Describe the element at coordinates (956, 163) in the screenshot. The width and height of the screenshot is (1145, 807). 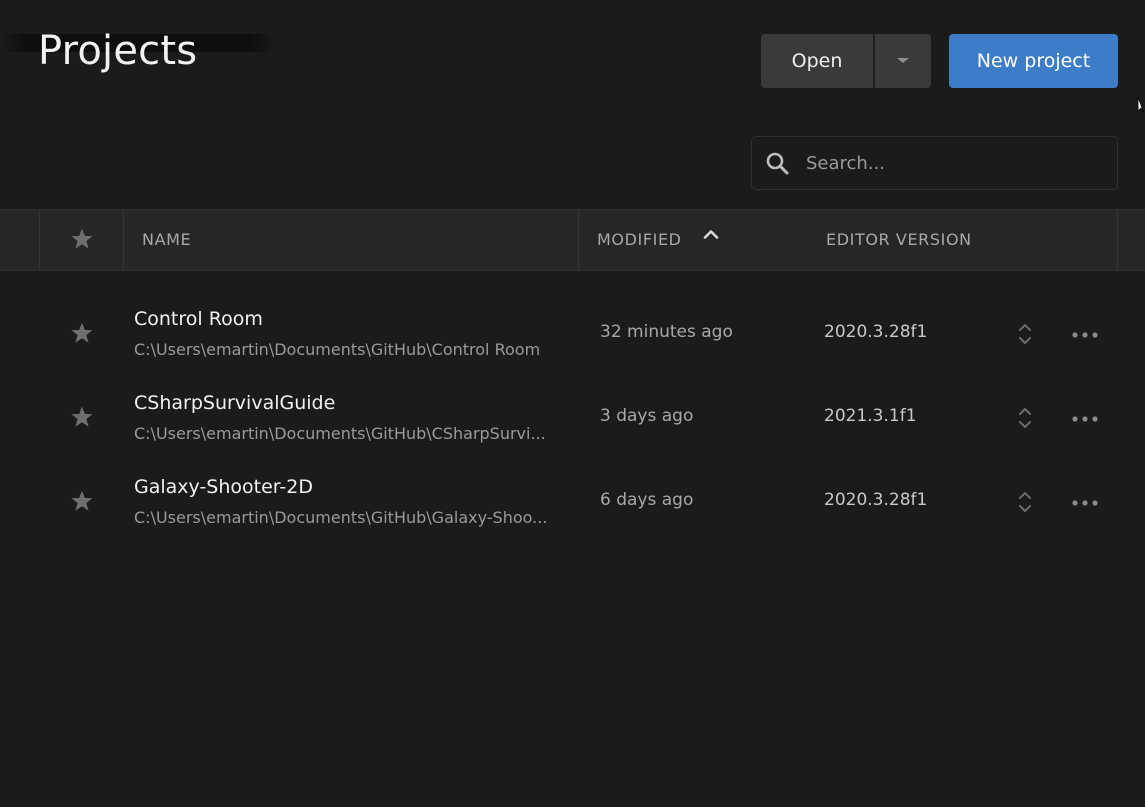
I see `search-input` at that location.